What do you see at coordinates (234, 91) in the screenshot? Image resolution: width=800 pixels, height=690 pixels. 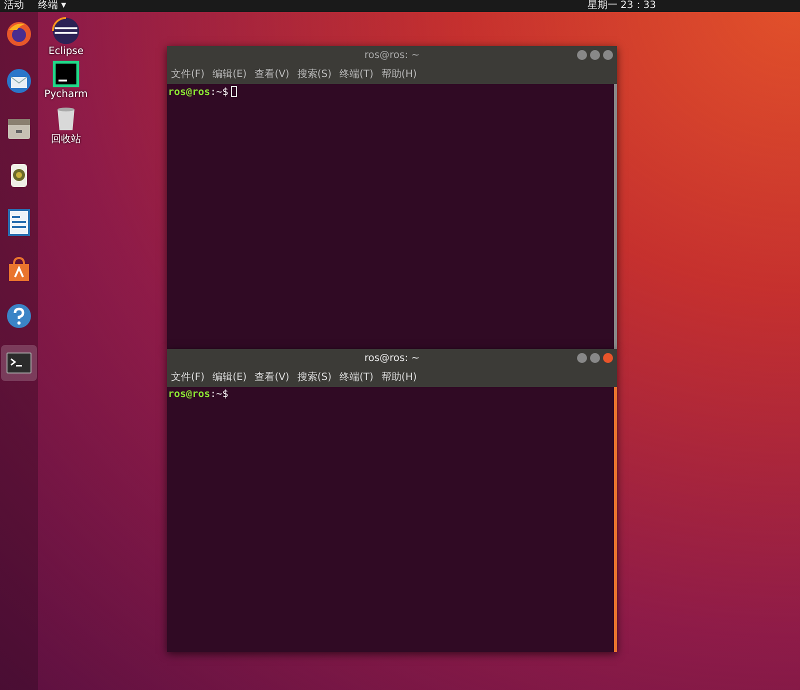 I see `text-cursor` at bounding box center [234, 91].